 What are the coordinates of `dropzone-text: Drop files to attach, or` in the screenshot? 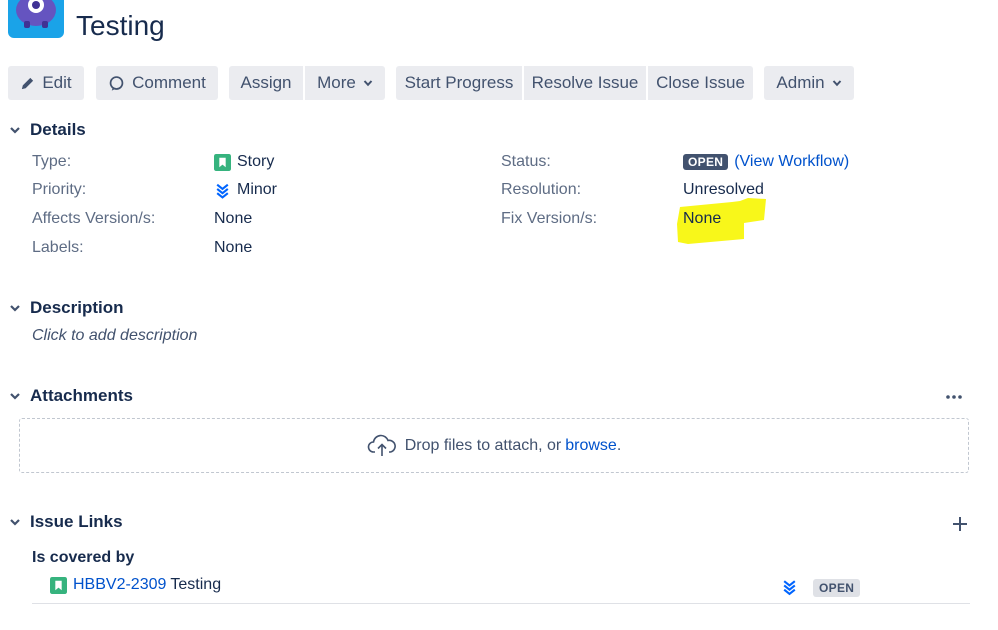 It's located at (483, 445).